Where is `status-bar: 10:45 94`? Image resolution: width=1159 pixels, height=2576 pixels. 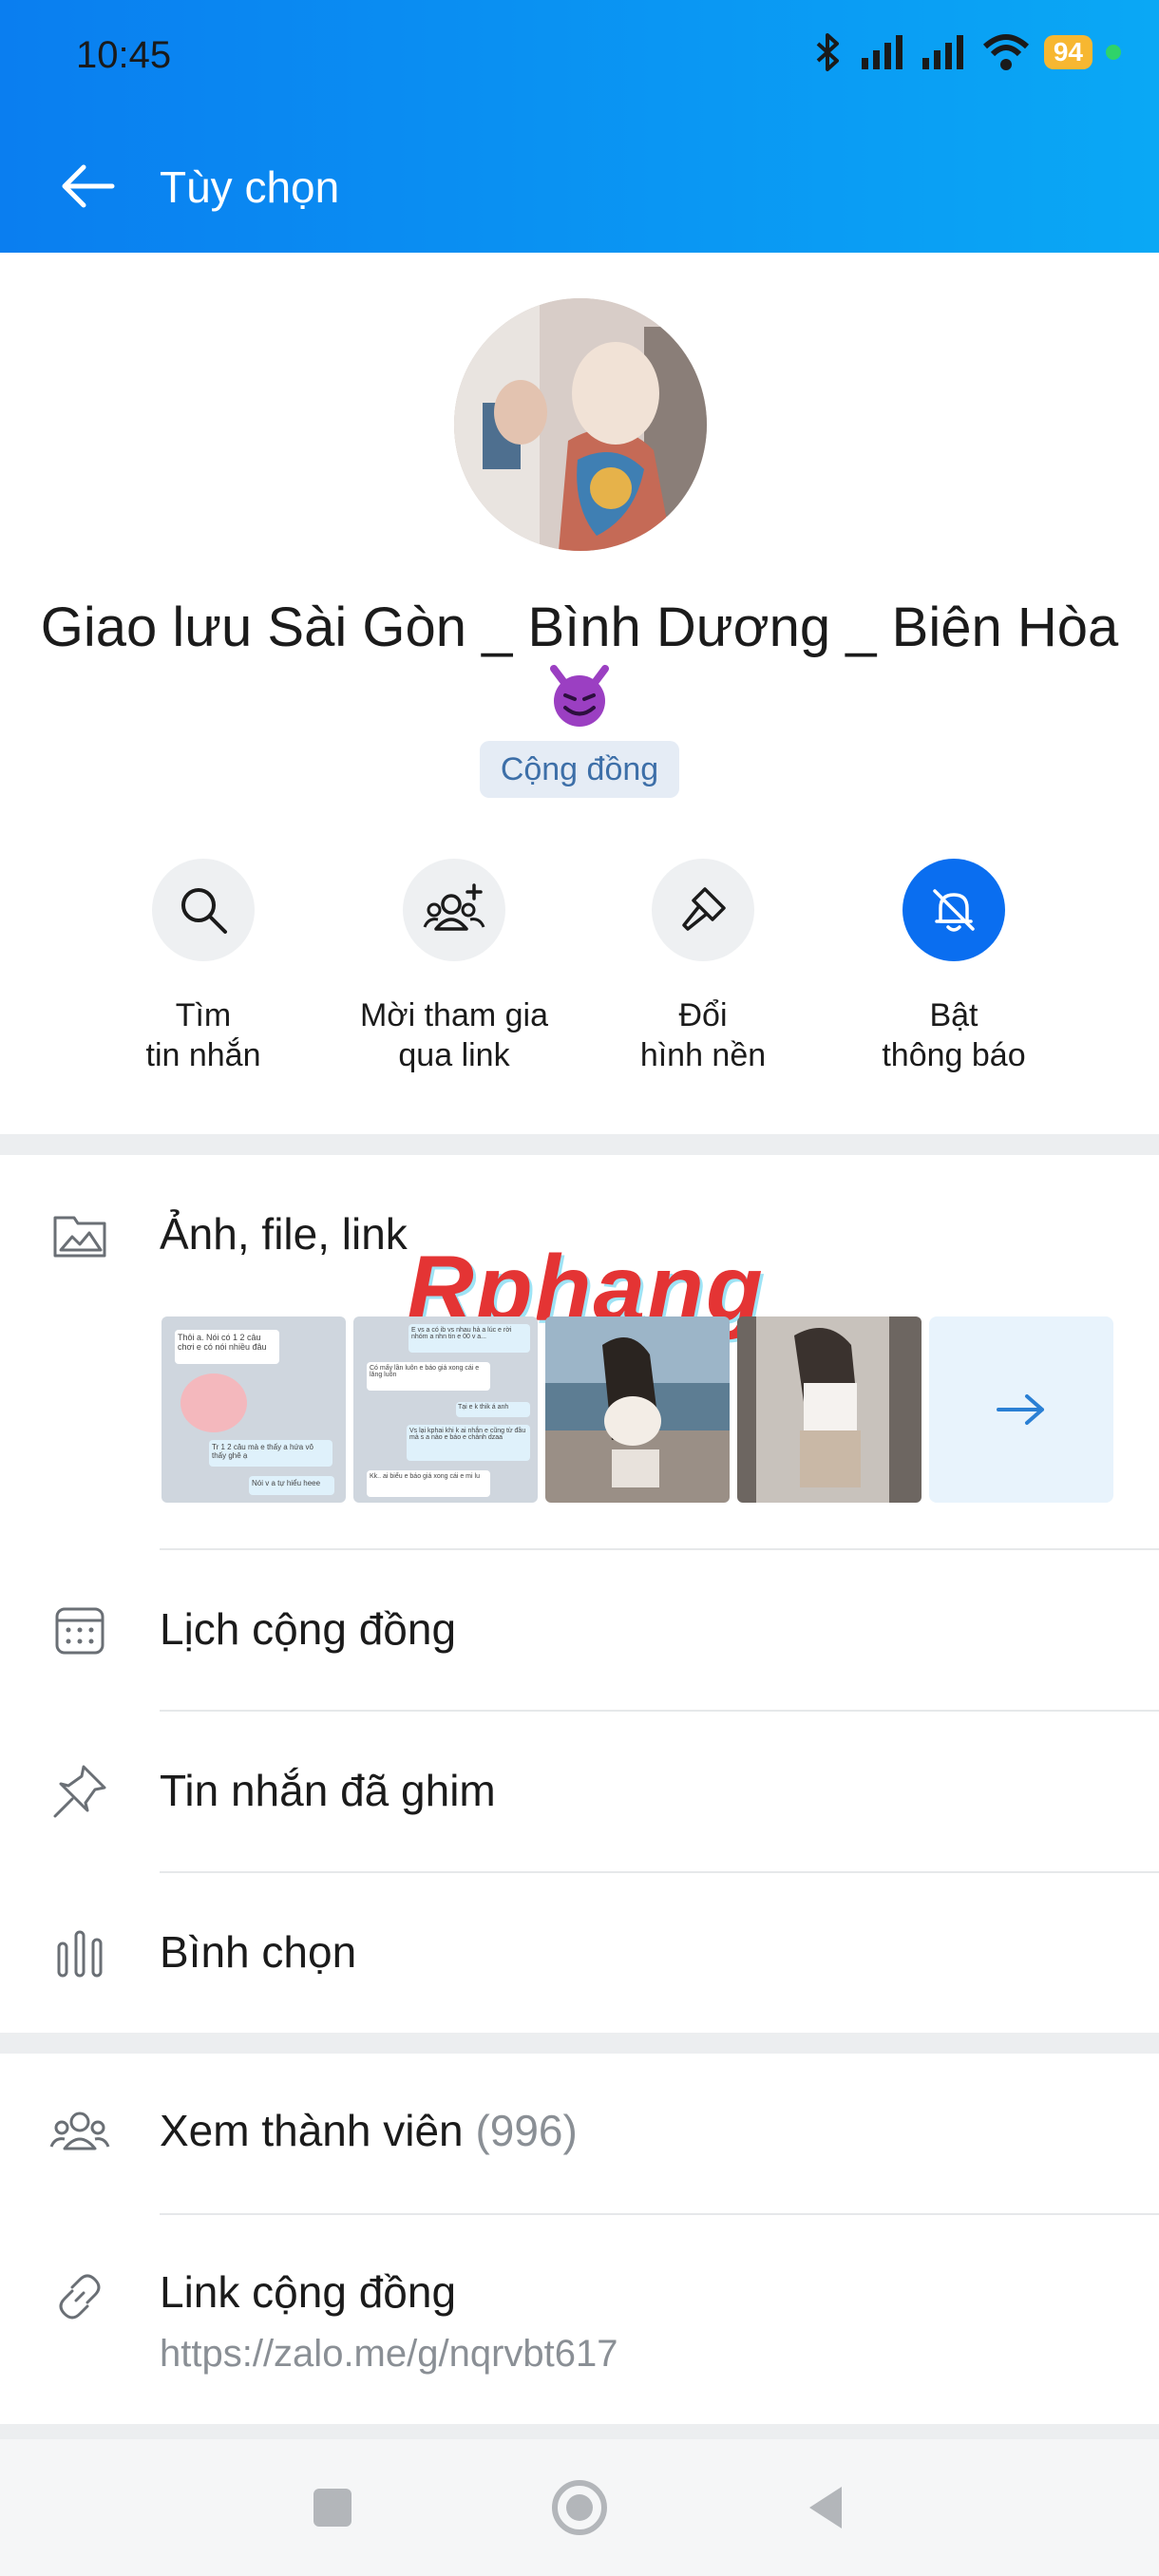
status-bar: 10:45 94 is located at coordinates (579, 57).